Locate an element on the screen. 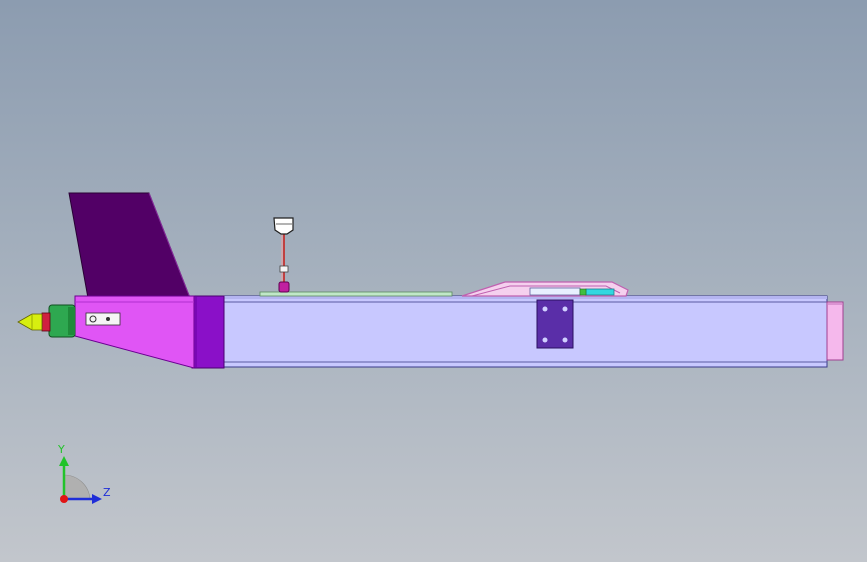 The width and height of the screenshot is (867, 562). motor is located at coordinates (58, 321).